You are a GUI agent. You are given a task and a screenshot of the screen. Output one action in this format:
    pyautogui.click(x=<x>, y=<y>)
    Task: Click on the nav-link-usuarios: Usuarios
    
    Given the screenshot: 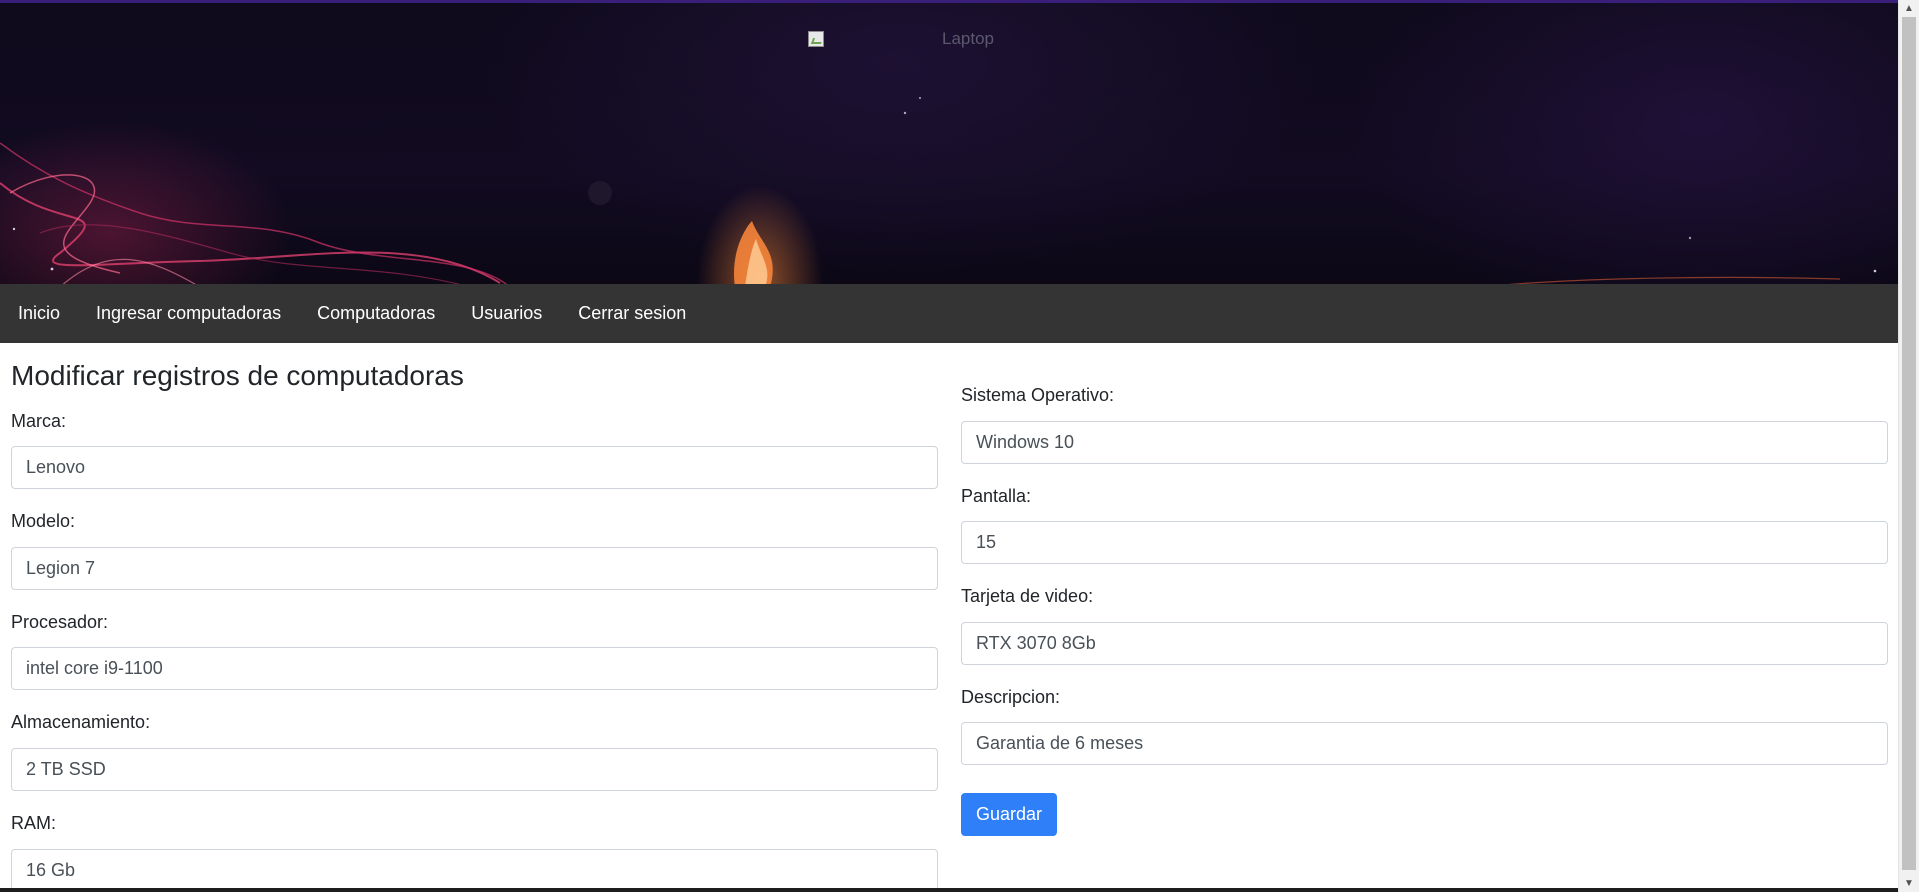 What is the action you would take?
    pyautogui.click(x=506, y=313)
    